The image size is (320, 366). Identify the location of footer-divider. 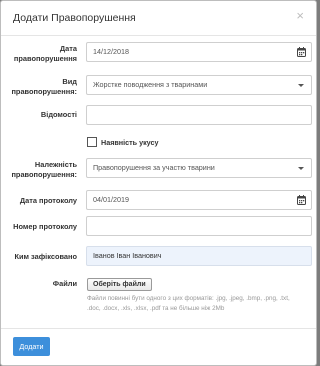
(158, 328).